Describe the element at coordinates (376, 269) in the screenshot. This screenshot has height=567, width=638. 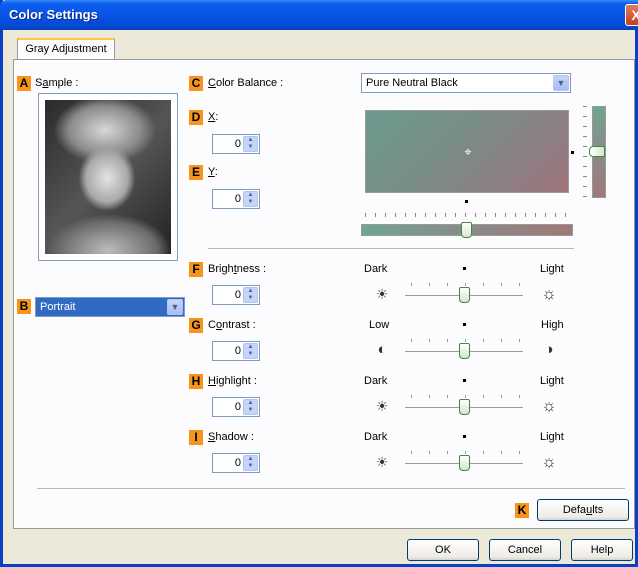
I see `brightness-left-label: Dark` at that location.